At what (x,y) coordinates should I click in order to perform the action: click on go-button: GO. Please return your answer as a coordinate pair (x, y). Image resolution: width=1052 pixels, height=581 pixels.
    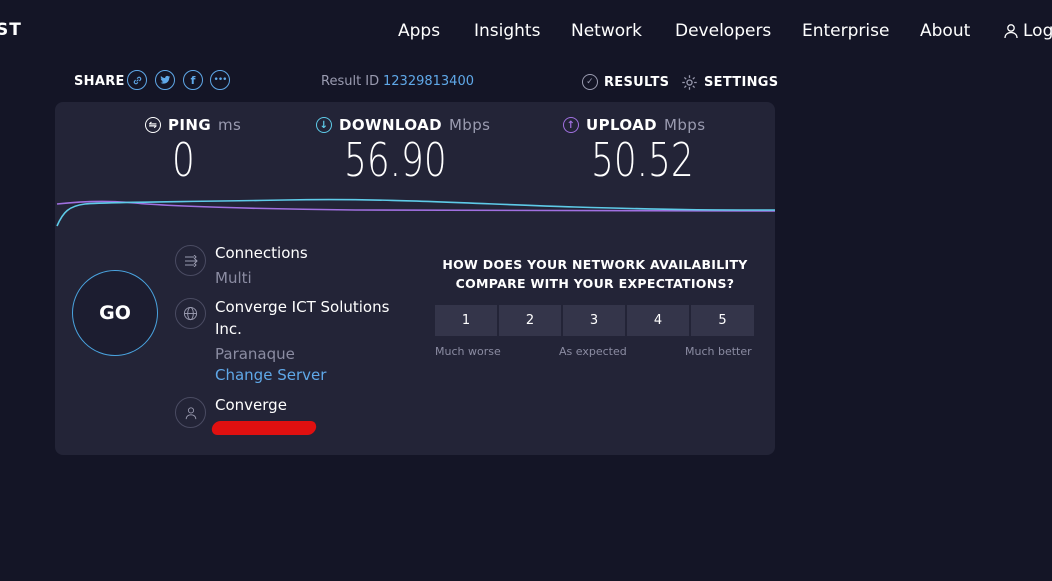
    Looking at the image, I should click on (115, 313).